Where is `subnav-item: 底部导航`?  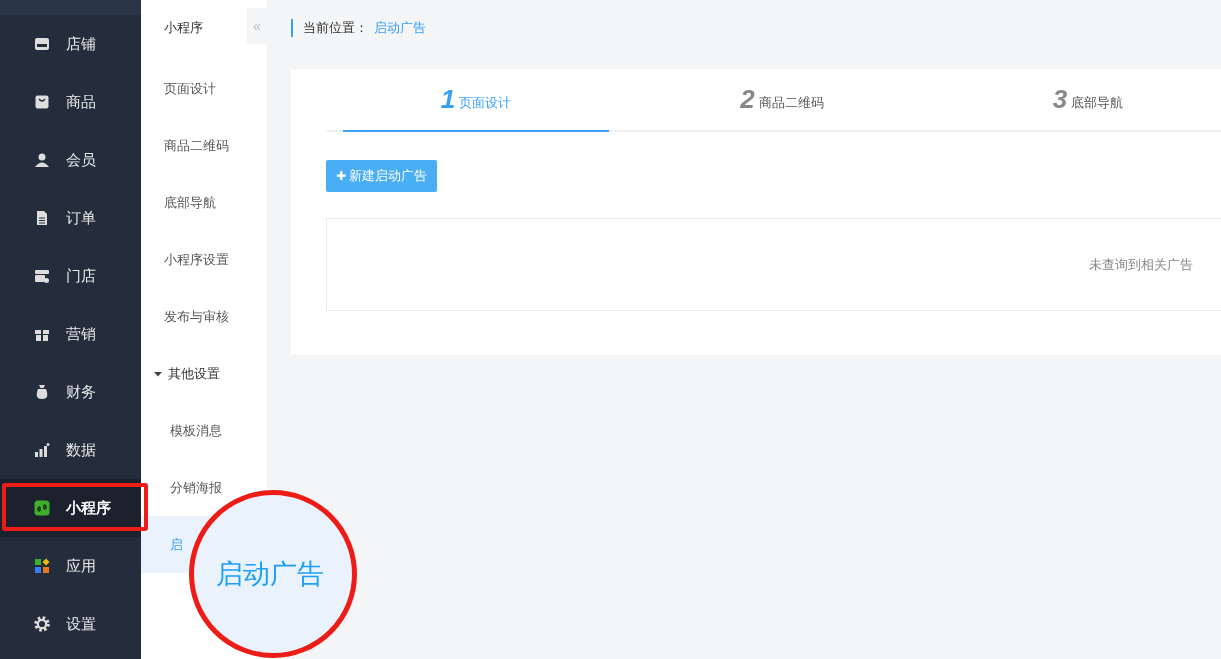 subnav-item: 底部导航 is located at coordinates (204, 202).